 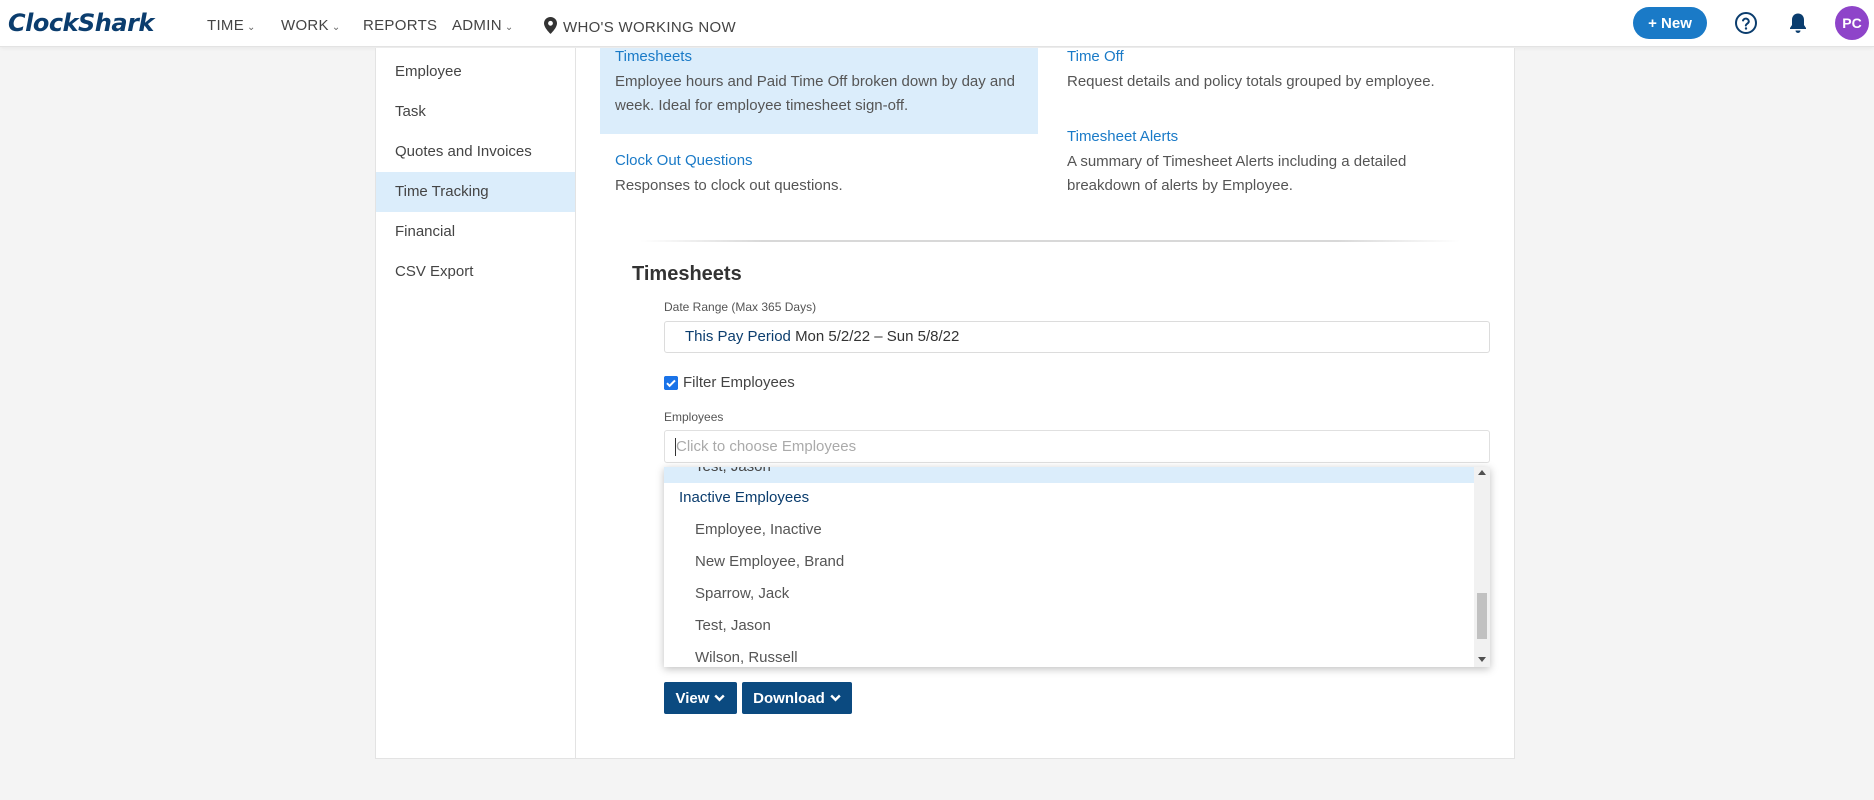 What do you see at coordinates (738, 336) in the screenshot?
I see `date-period-name: This Pay Period` at bounding box center [738, 336].